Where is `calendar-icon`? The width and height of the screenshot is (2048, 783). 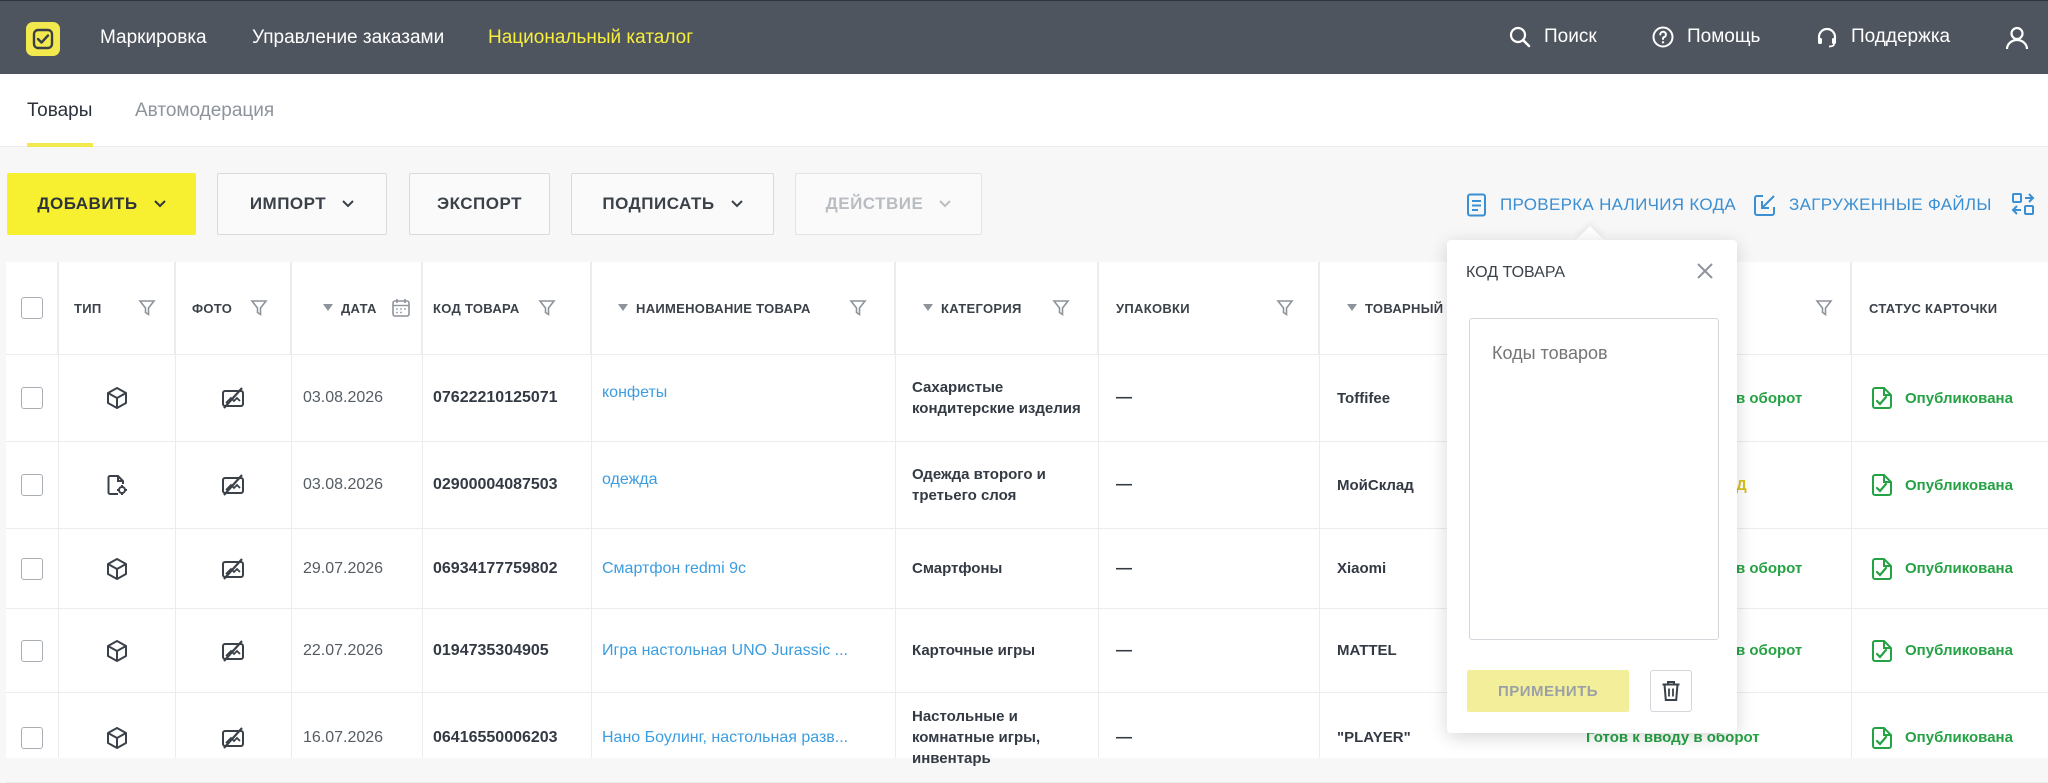
calendar-icon is located at coordinates (401, 308).